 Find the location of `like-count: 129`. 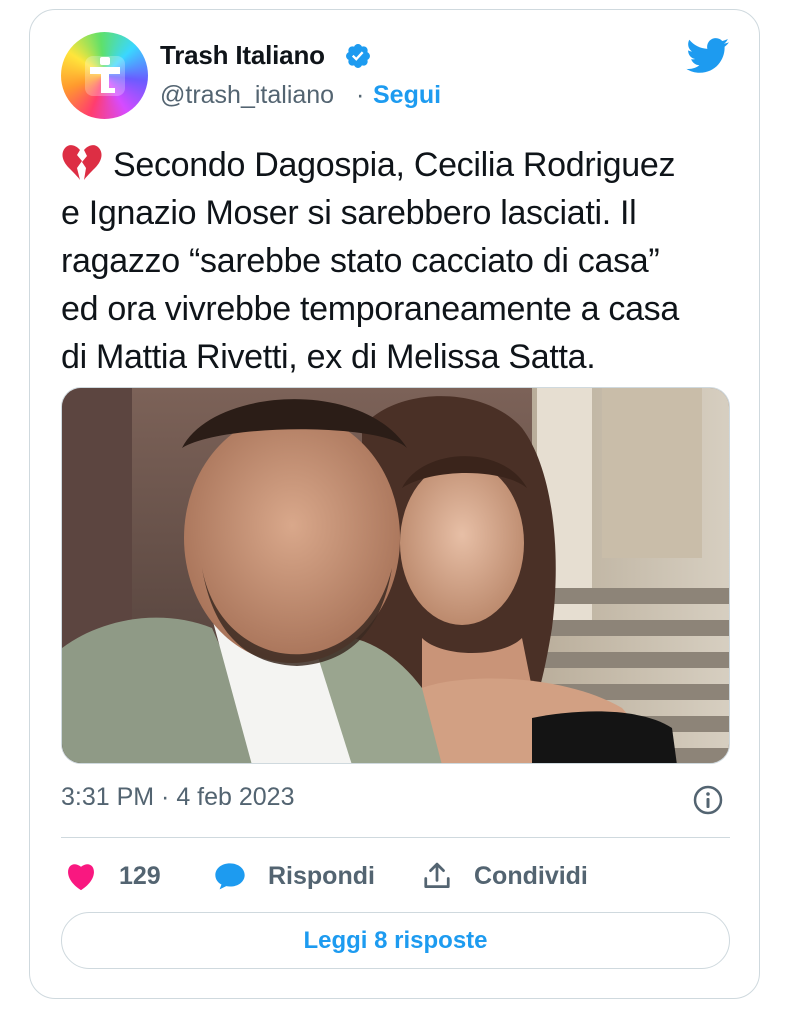

like-count: 129 is located at coordinates (140, 875).